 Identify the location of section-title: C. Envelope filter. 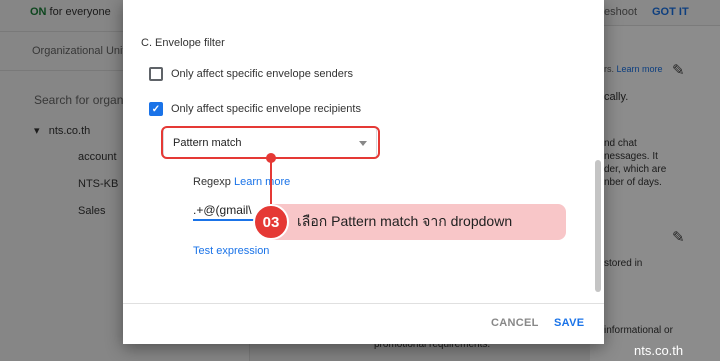
(183, 43).